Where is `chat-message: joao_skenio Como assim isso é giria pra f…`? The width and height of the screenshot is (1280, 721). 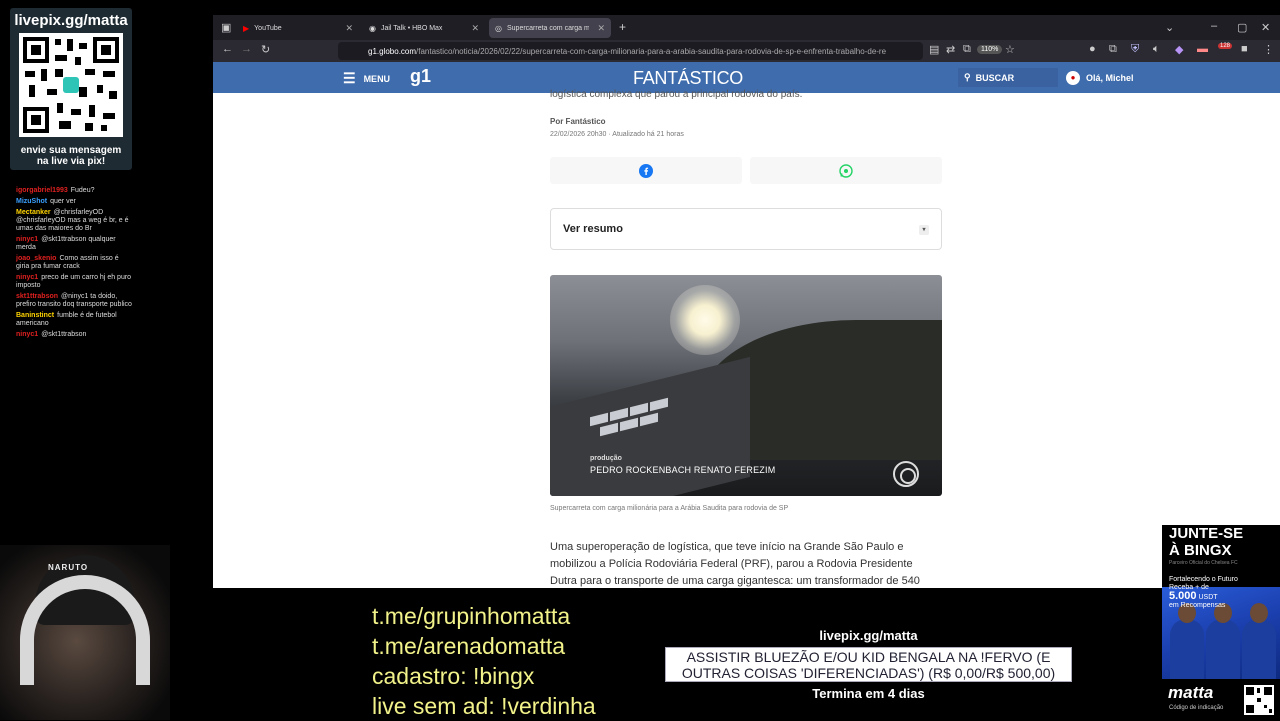 chat-message: joao_skenio Como assim isso é giria pra f… is located at coordinates (74, 263).